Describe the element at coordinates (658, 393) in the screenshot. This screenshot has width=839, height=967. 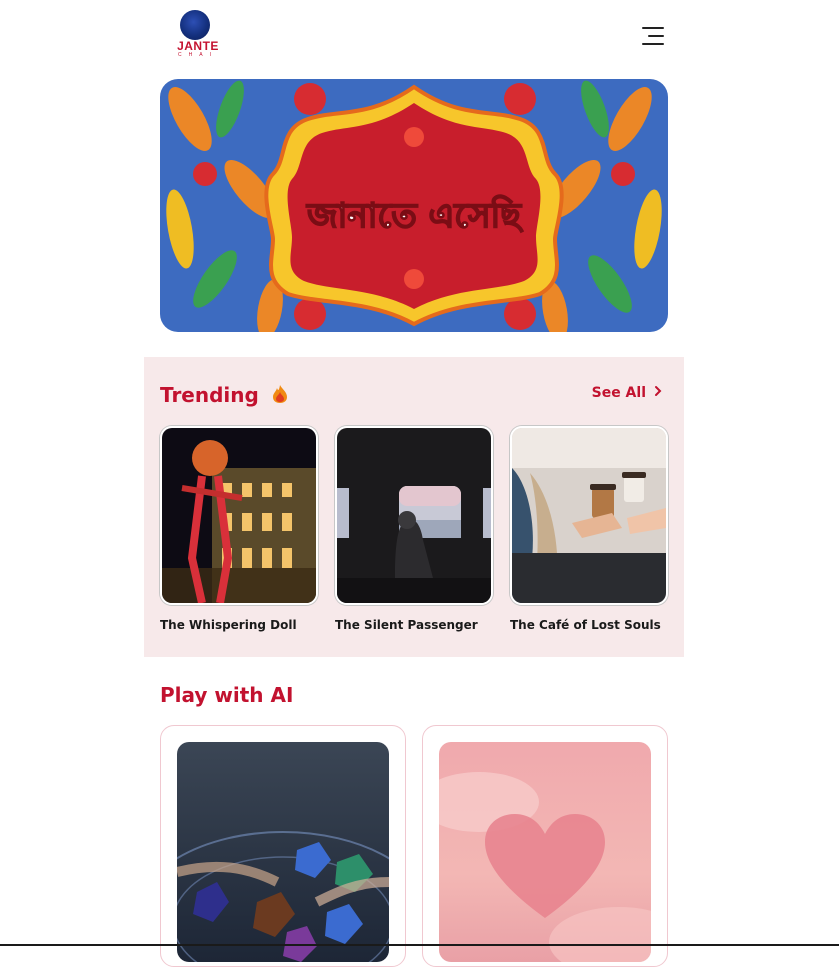
I see `chevron-right-icon` at that location.